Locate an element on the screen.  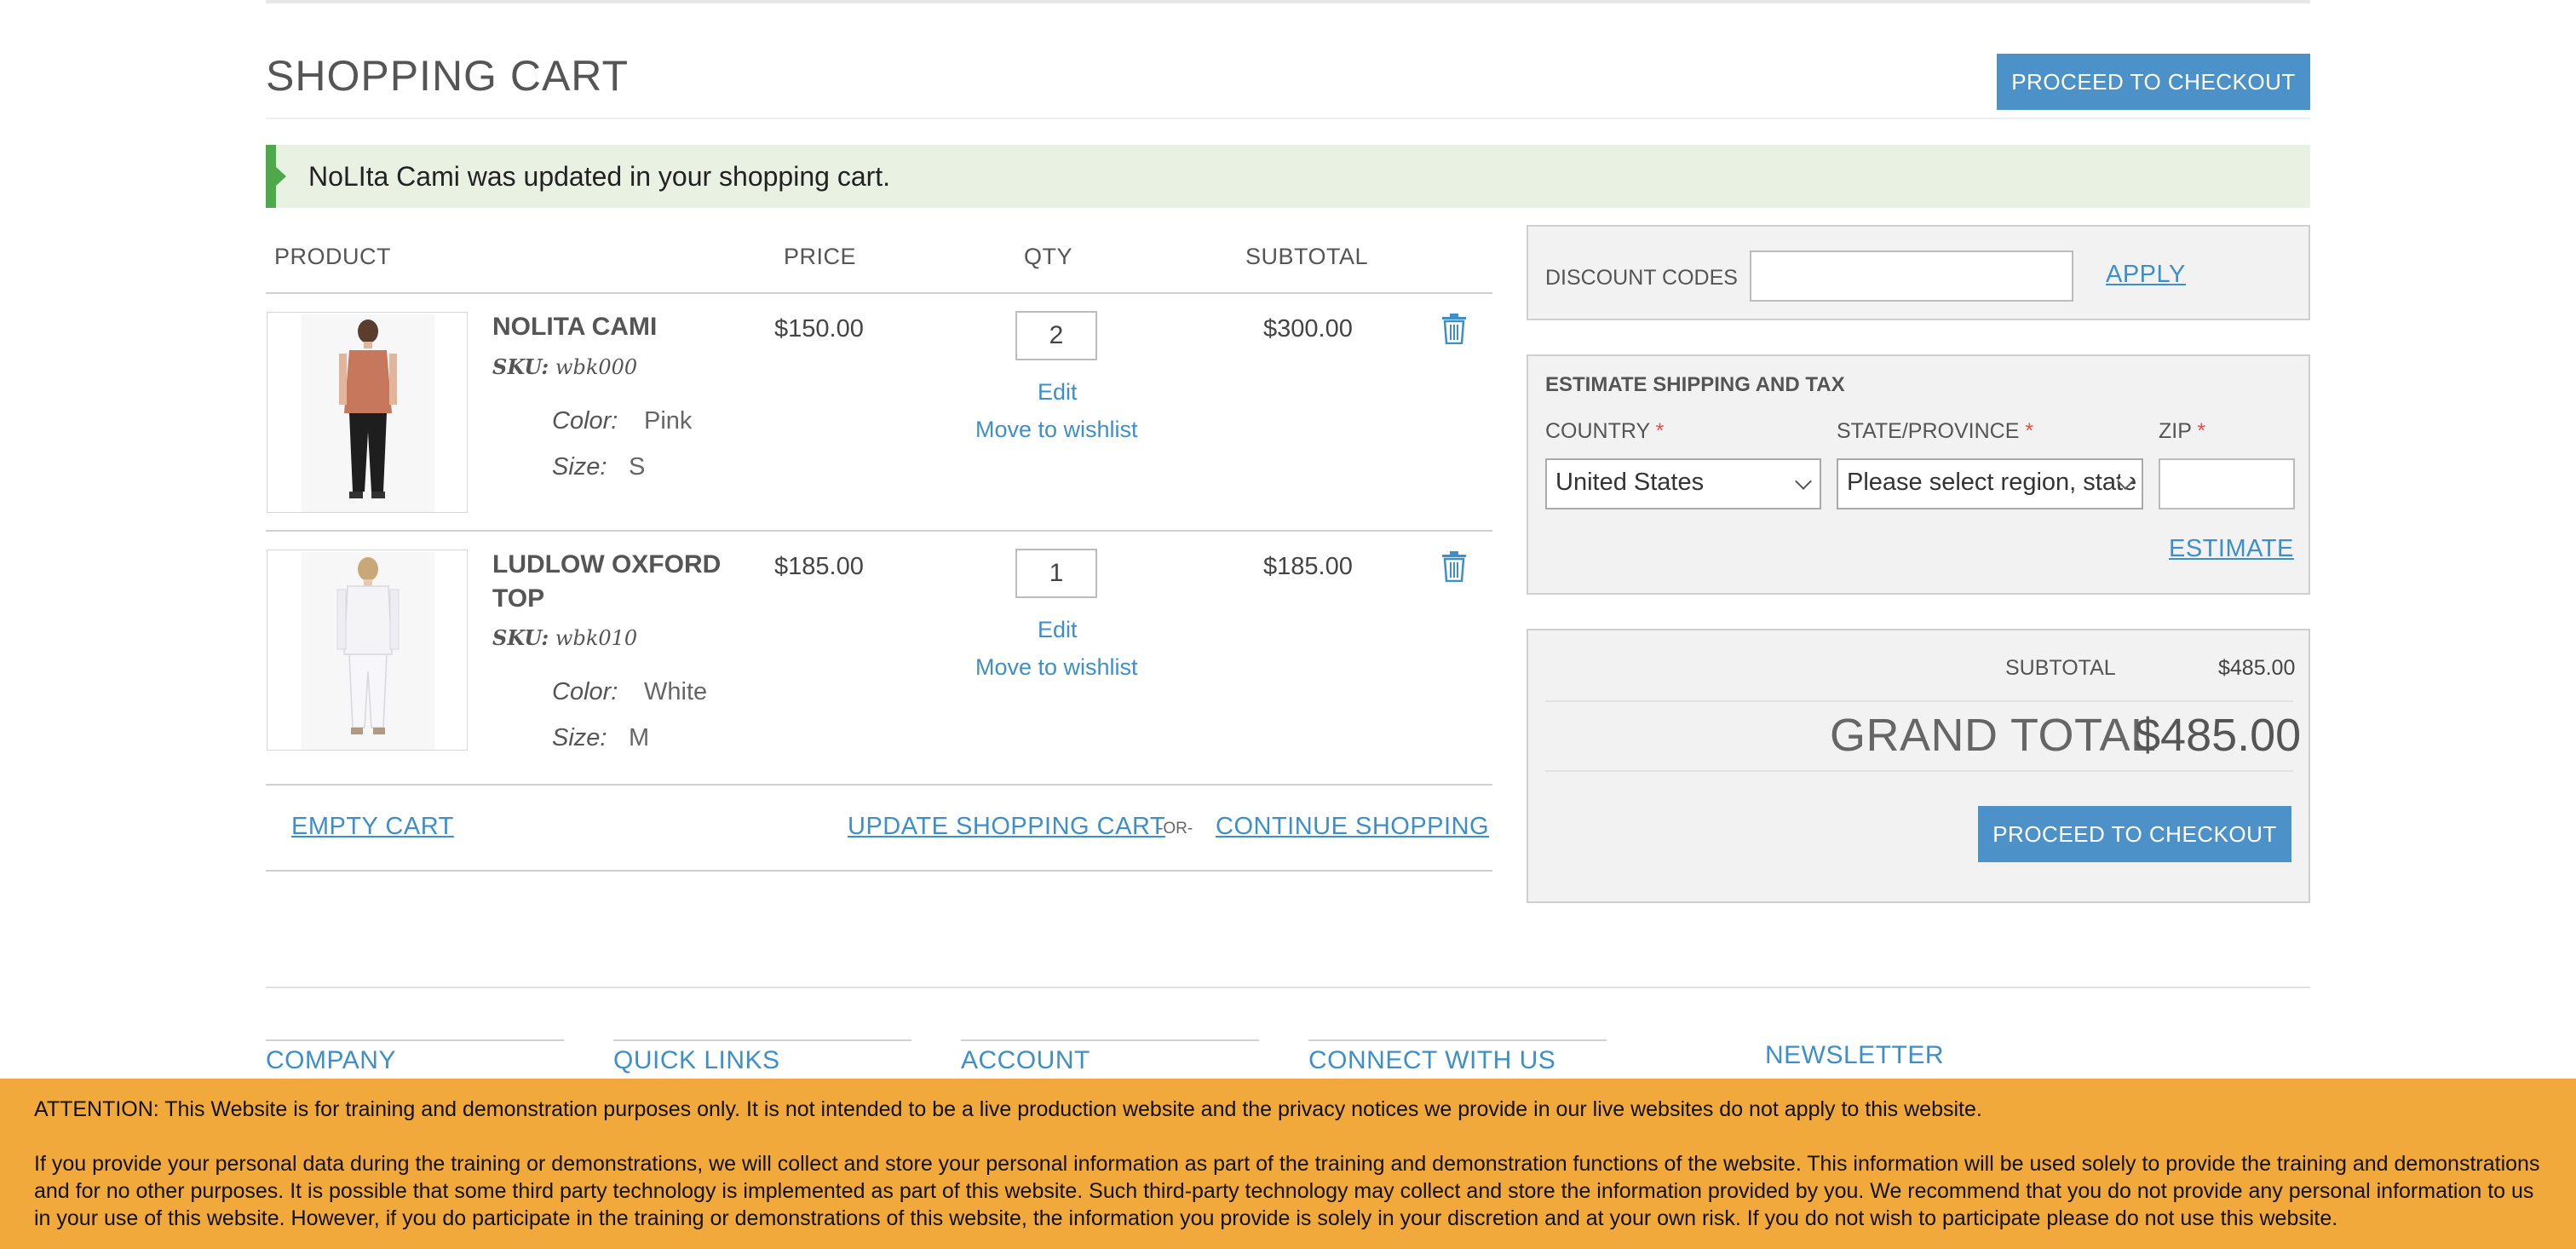
footer-heading-company: COMPANY is located at coordinates (331, 1060).